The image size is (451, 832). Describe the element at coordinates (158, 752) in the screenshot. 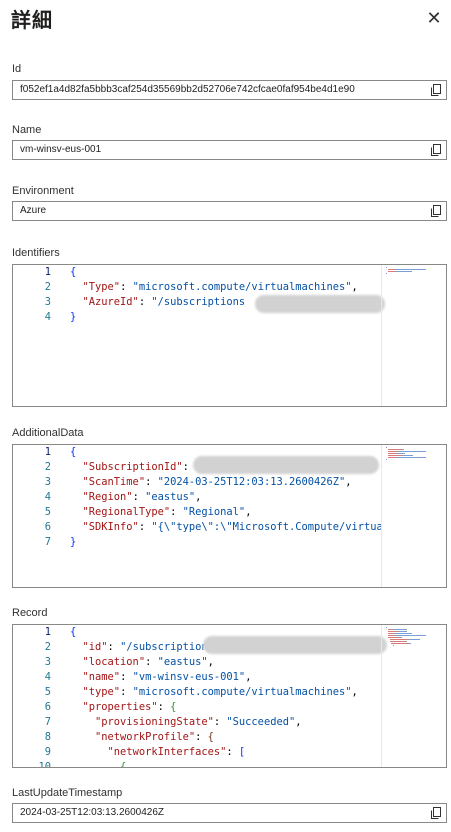

I see `code-text: "networkInterfaces": [` at that location.